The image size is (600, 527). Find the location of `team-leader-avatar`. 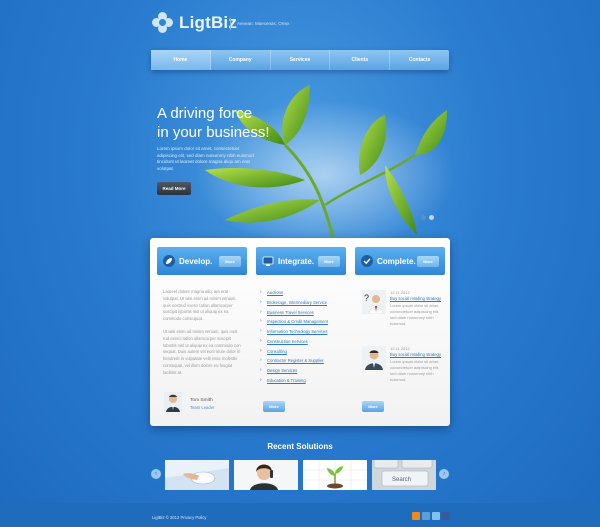

team-leader-avatar is located at coordinates (173, 402).